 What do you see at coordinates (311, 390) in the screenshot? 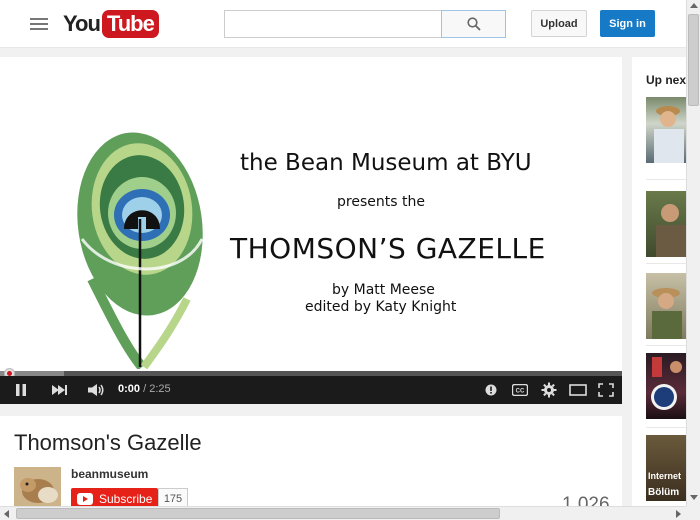
I see `player-controls: 0:00 / 2:25 CC` at bounding box center [311, 390].